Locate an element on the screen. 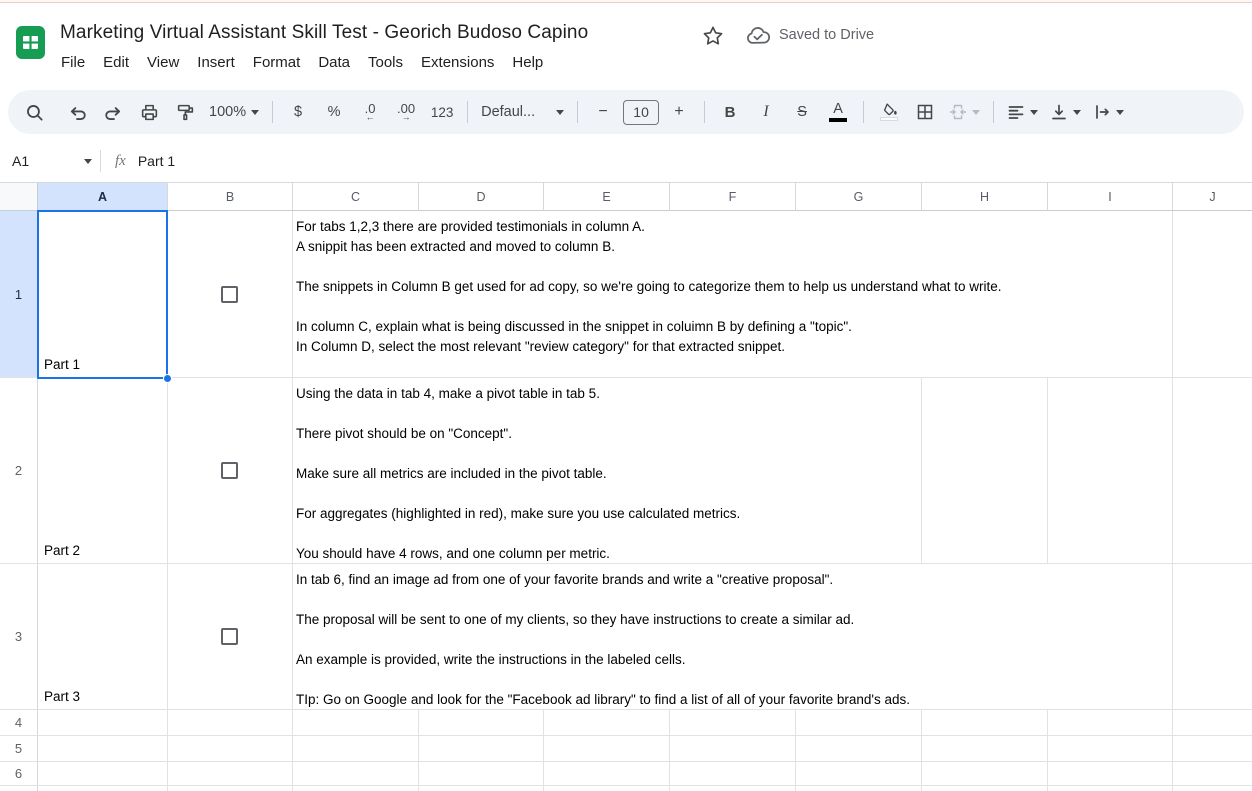 The height and width of the screenshot is (791, 1252). column-header-a: A is located at coordinates (103, 197).